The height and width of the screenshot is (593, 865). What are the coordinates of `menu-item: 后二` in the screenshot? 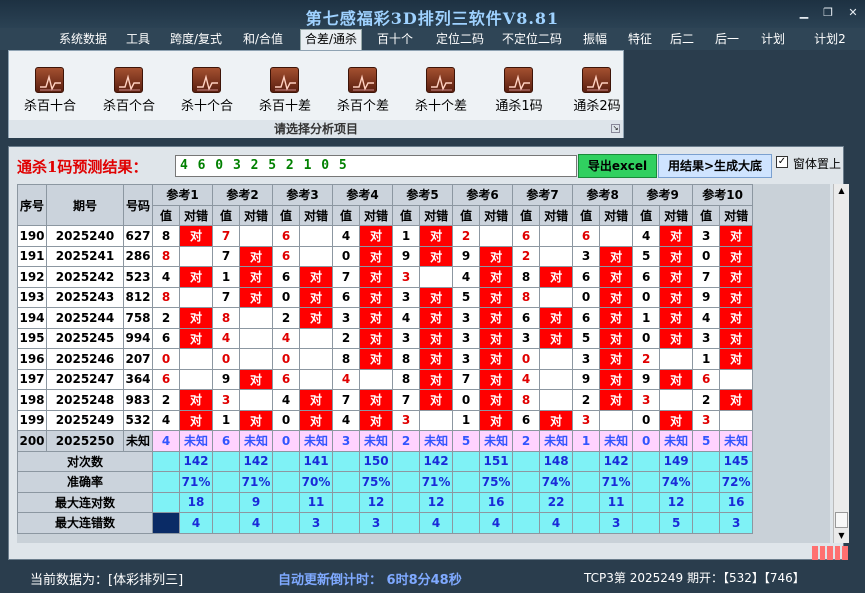 It's located at (682, 39).